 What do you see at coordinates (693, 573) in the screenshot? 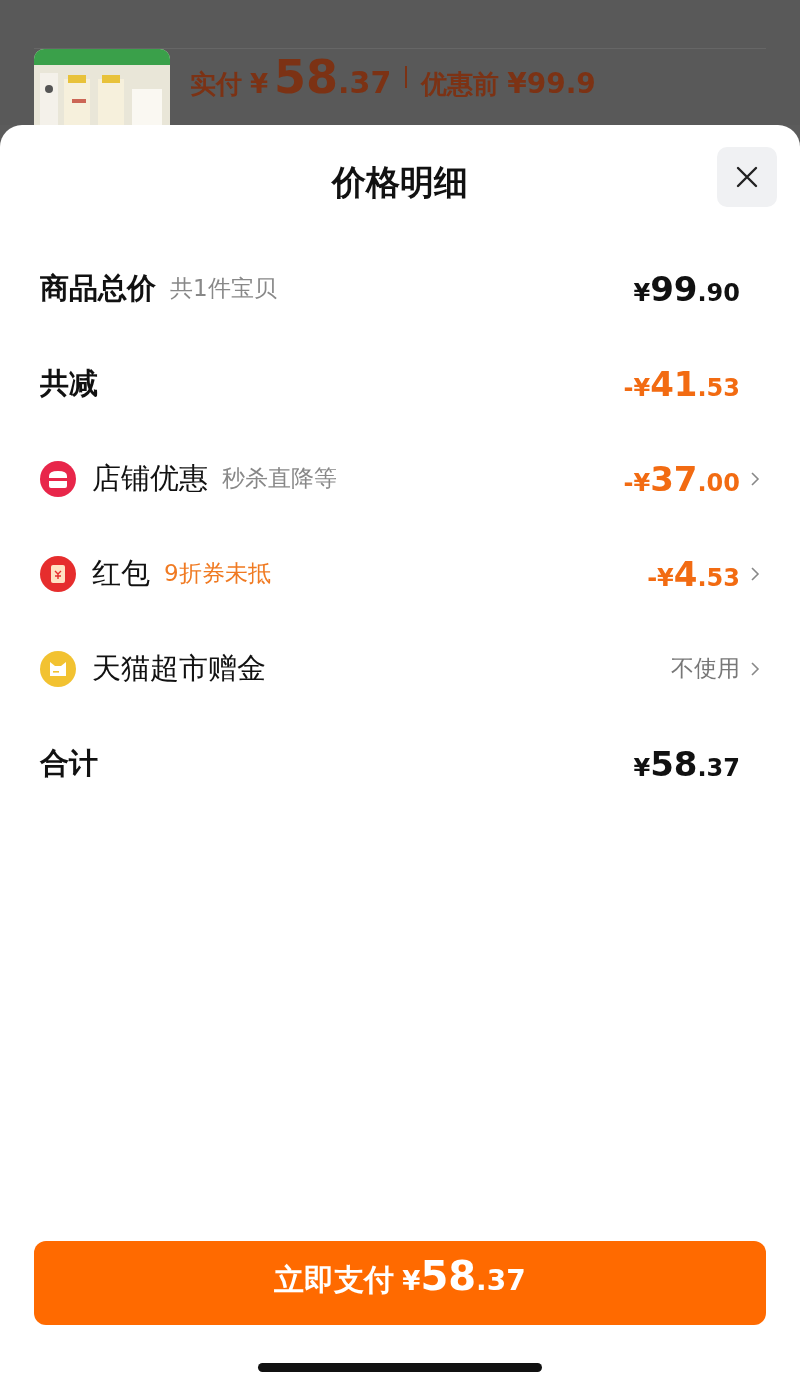
I see `amount-text: -¥4.53` at bounding box center [693, 573].